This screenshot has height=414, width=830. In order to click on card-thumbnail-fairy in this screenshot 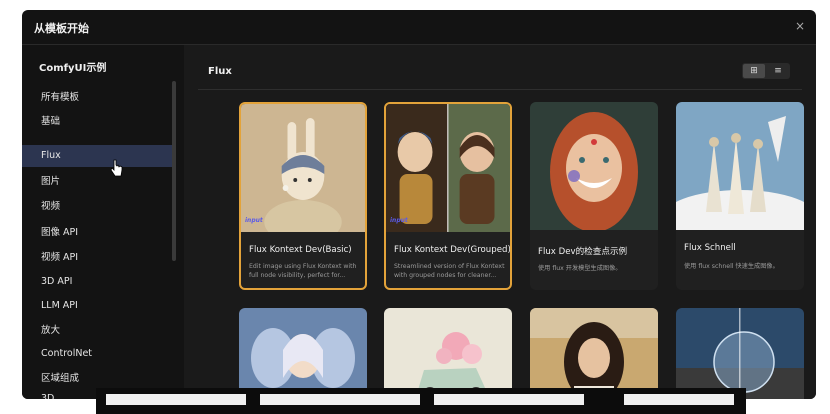, I will do `click(303, 353)`.